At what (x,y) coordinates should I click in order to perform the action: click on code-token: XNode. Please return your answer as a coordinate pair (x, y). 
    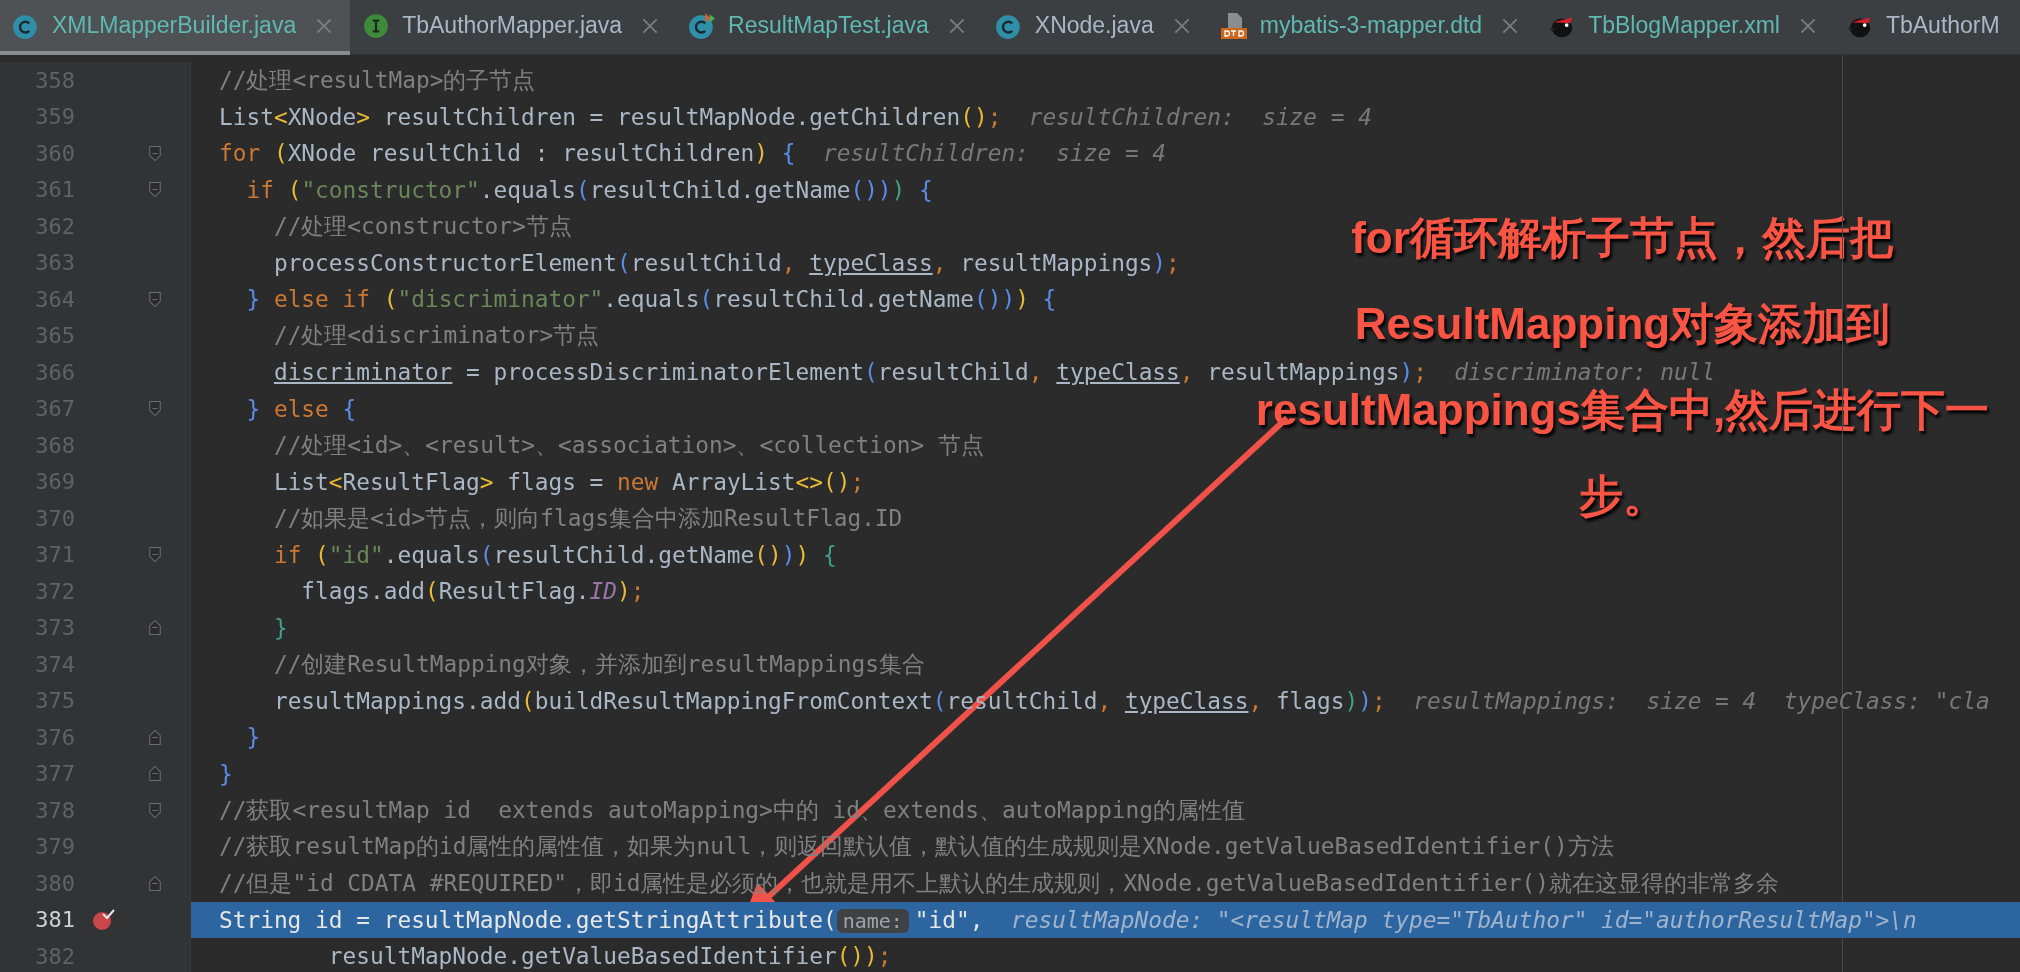
    Looking at the image, I should click on (322, 116).